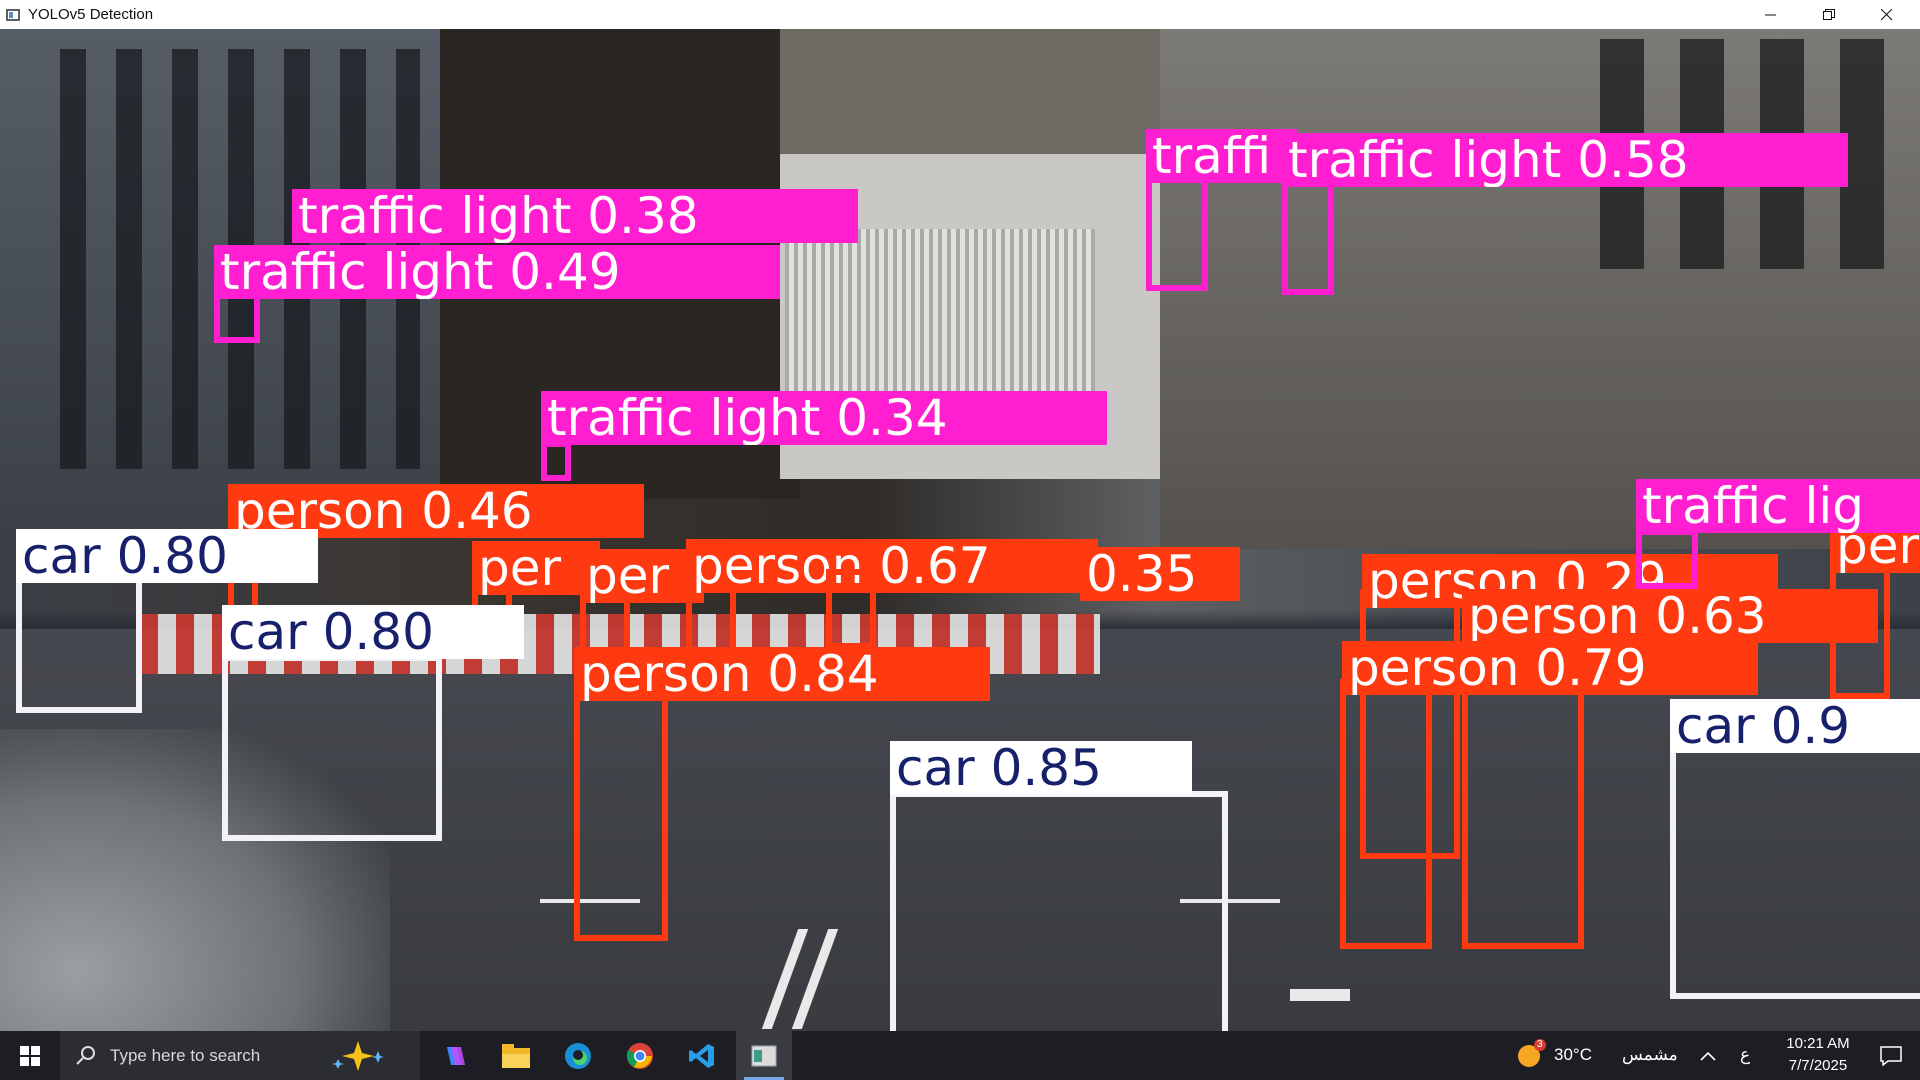  Describe the element at coordinates (1795, 726) in the screenshot. I see `detection-label: car 0.9` at that location.